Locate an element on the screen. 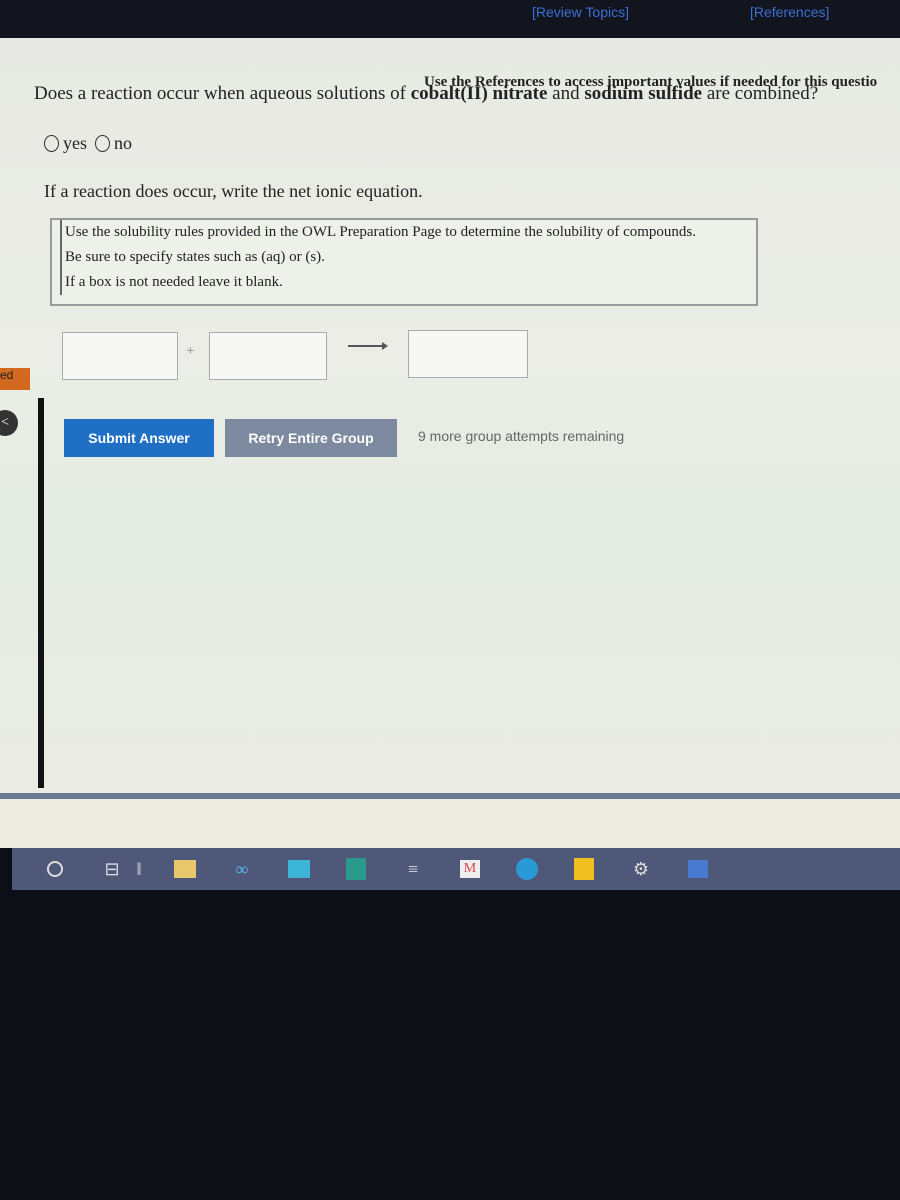 Image resolution: width=900 pixels, height=1200 pixels. search-icon is located at coordinates (55, 869).